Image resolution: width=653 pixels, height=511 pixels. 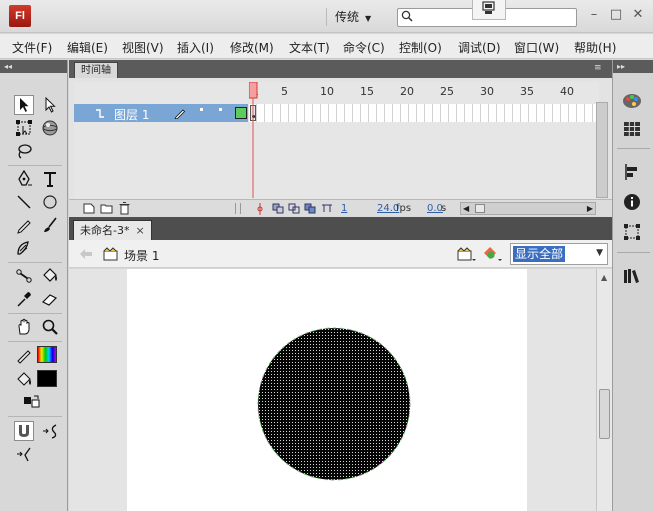 What do you see at coordinates (278, 208) in the screenshot?
I see `onion-skin-icon` at bounding box center [278, 208].